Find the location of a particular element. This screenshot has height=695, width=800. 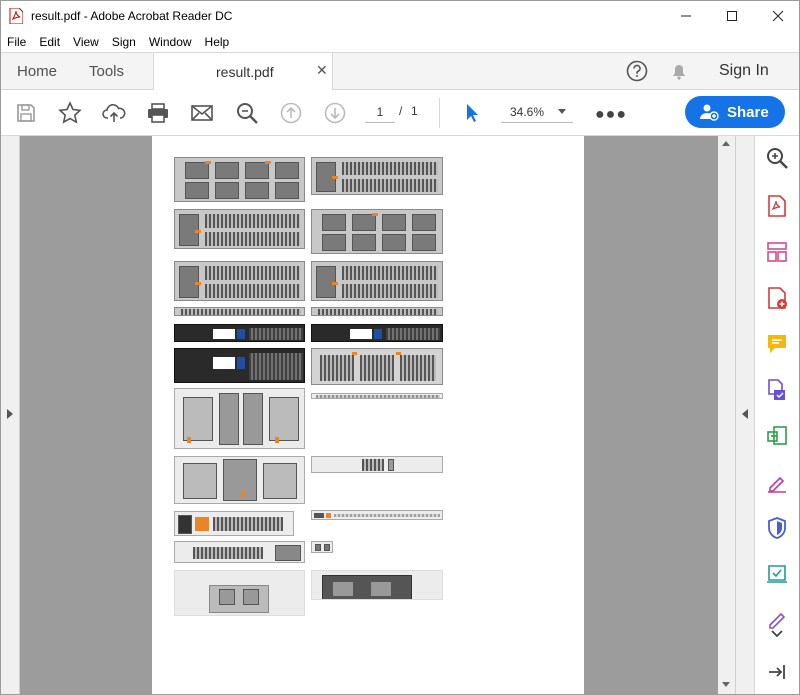

collapse-pane-icon is located at coordinates (777, 672).